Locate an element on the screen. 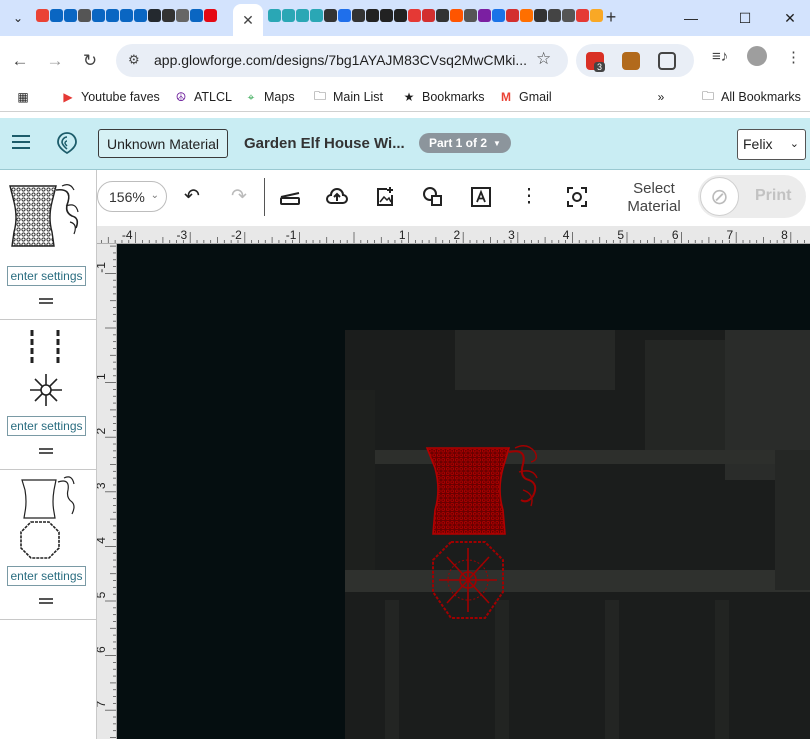 The height and width of the screenshot is (739, 810). back-arrow-icon: ← is located at coordinates (20, 61).